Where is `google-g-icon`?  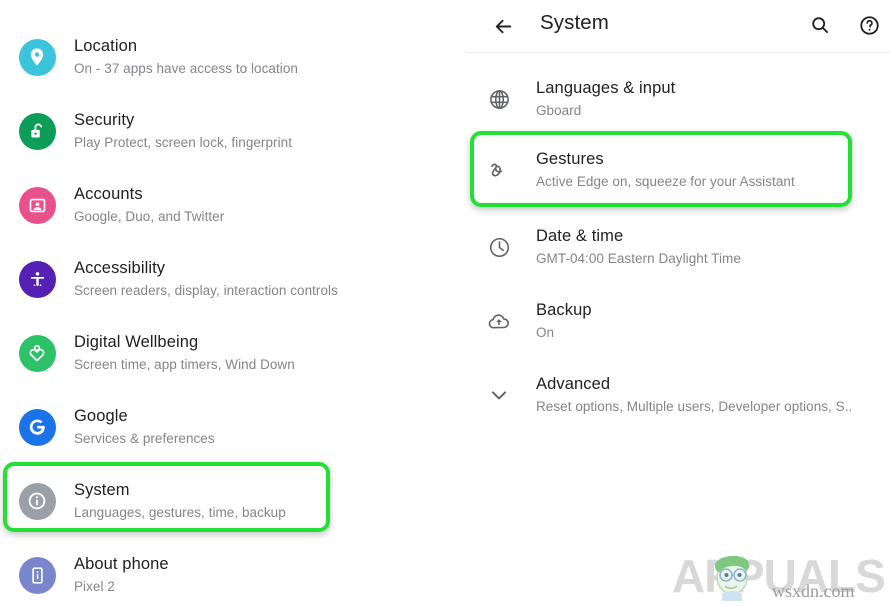
google-g-icon is located at coordinates (37, 427).